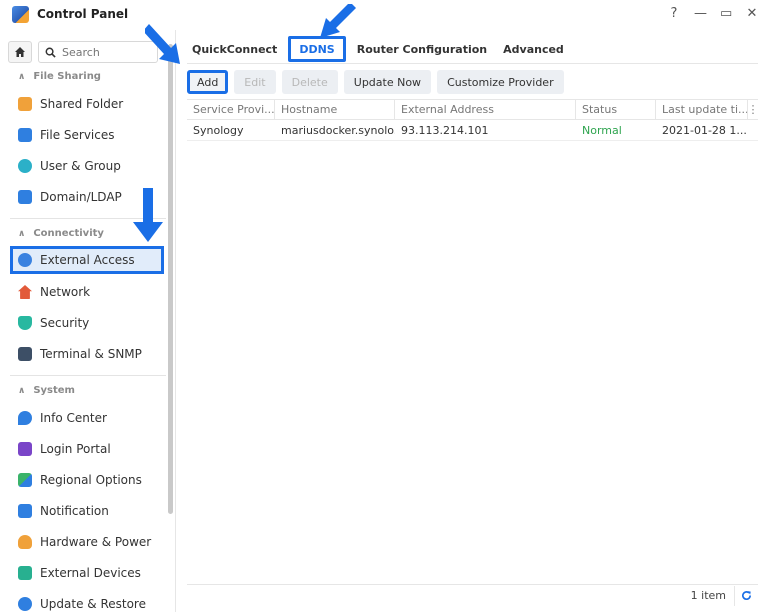 The height and width of the screenshot is (612, 768). Describe the element at coordinates (25, 197) in the screenshot. I see `domain-ldap-icon` at that location.